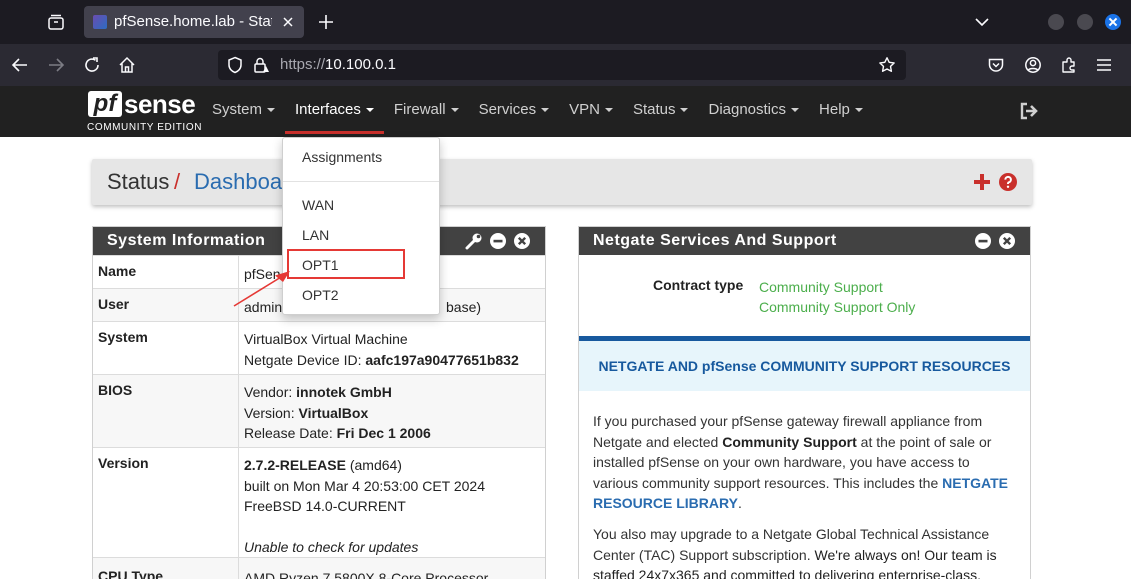 The width and height of the screenshot is (1131, 579). Describe the element at coordinates (243, 110) in the screenshot. I see `nav-system: System` at that location.